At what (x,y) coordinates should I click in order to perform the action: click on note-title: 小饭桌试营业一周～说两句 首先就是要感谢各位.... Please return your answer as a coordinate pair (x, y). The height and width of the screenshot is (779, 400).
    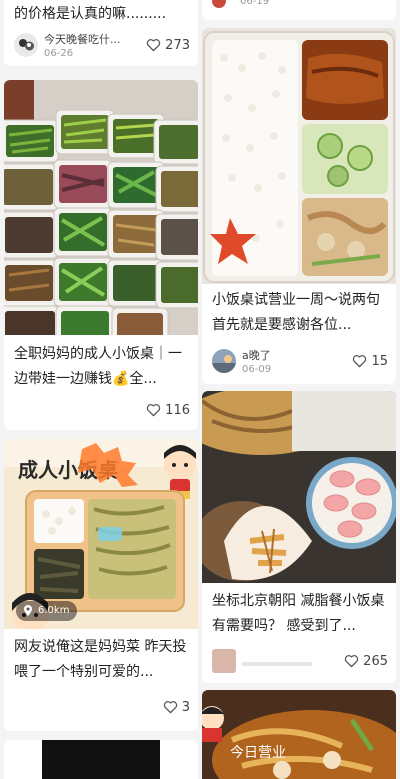
    Looking at the image, I should click on (296, 312).